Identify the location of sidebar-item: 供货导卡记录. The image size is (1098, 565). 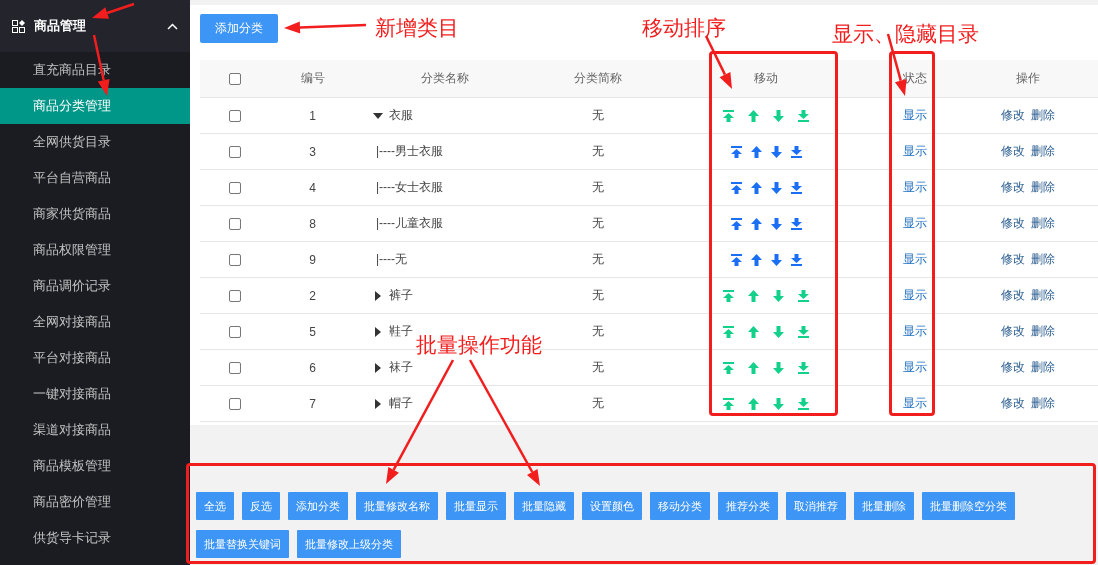
(95, 538).